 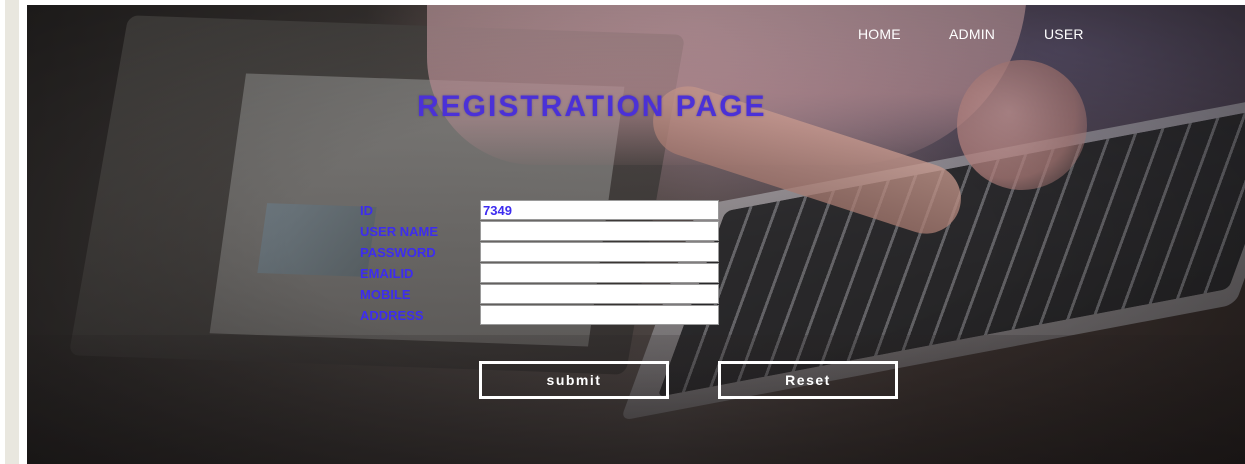 I want to click on nav-home-link: HOME, so click(x=879, y=34).